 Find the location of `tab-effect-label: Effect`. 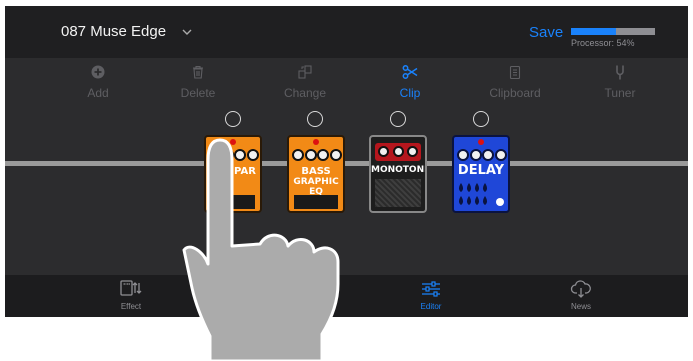

tab-effect-label: Effect is located at coordinates (131, 306).